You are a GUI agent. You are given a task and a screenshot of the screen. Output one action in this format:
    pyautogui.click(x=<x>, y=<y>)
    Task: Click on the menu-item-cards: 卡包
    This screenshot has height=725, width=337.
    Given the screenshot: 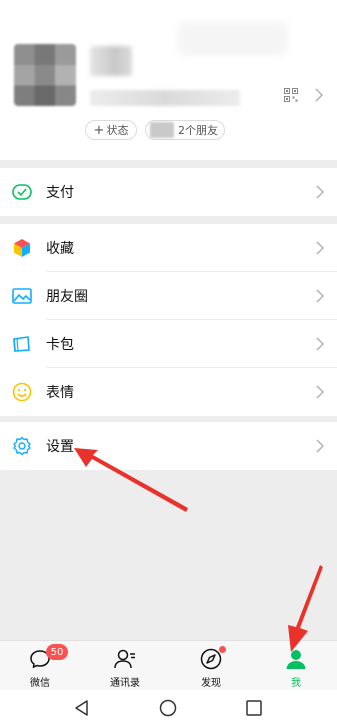 What is the action you would take?
    pyautogui.click(x=168, y=344)
    